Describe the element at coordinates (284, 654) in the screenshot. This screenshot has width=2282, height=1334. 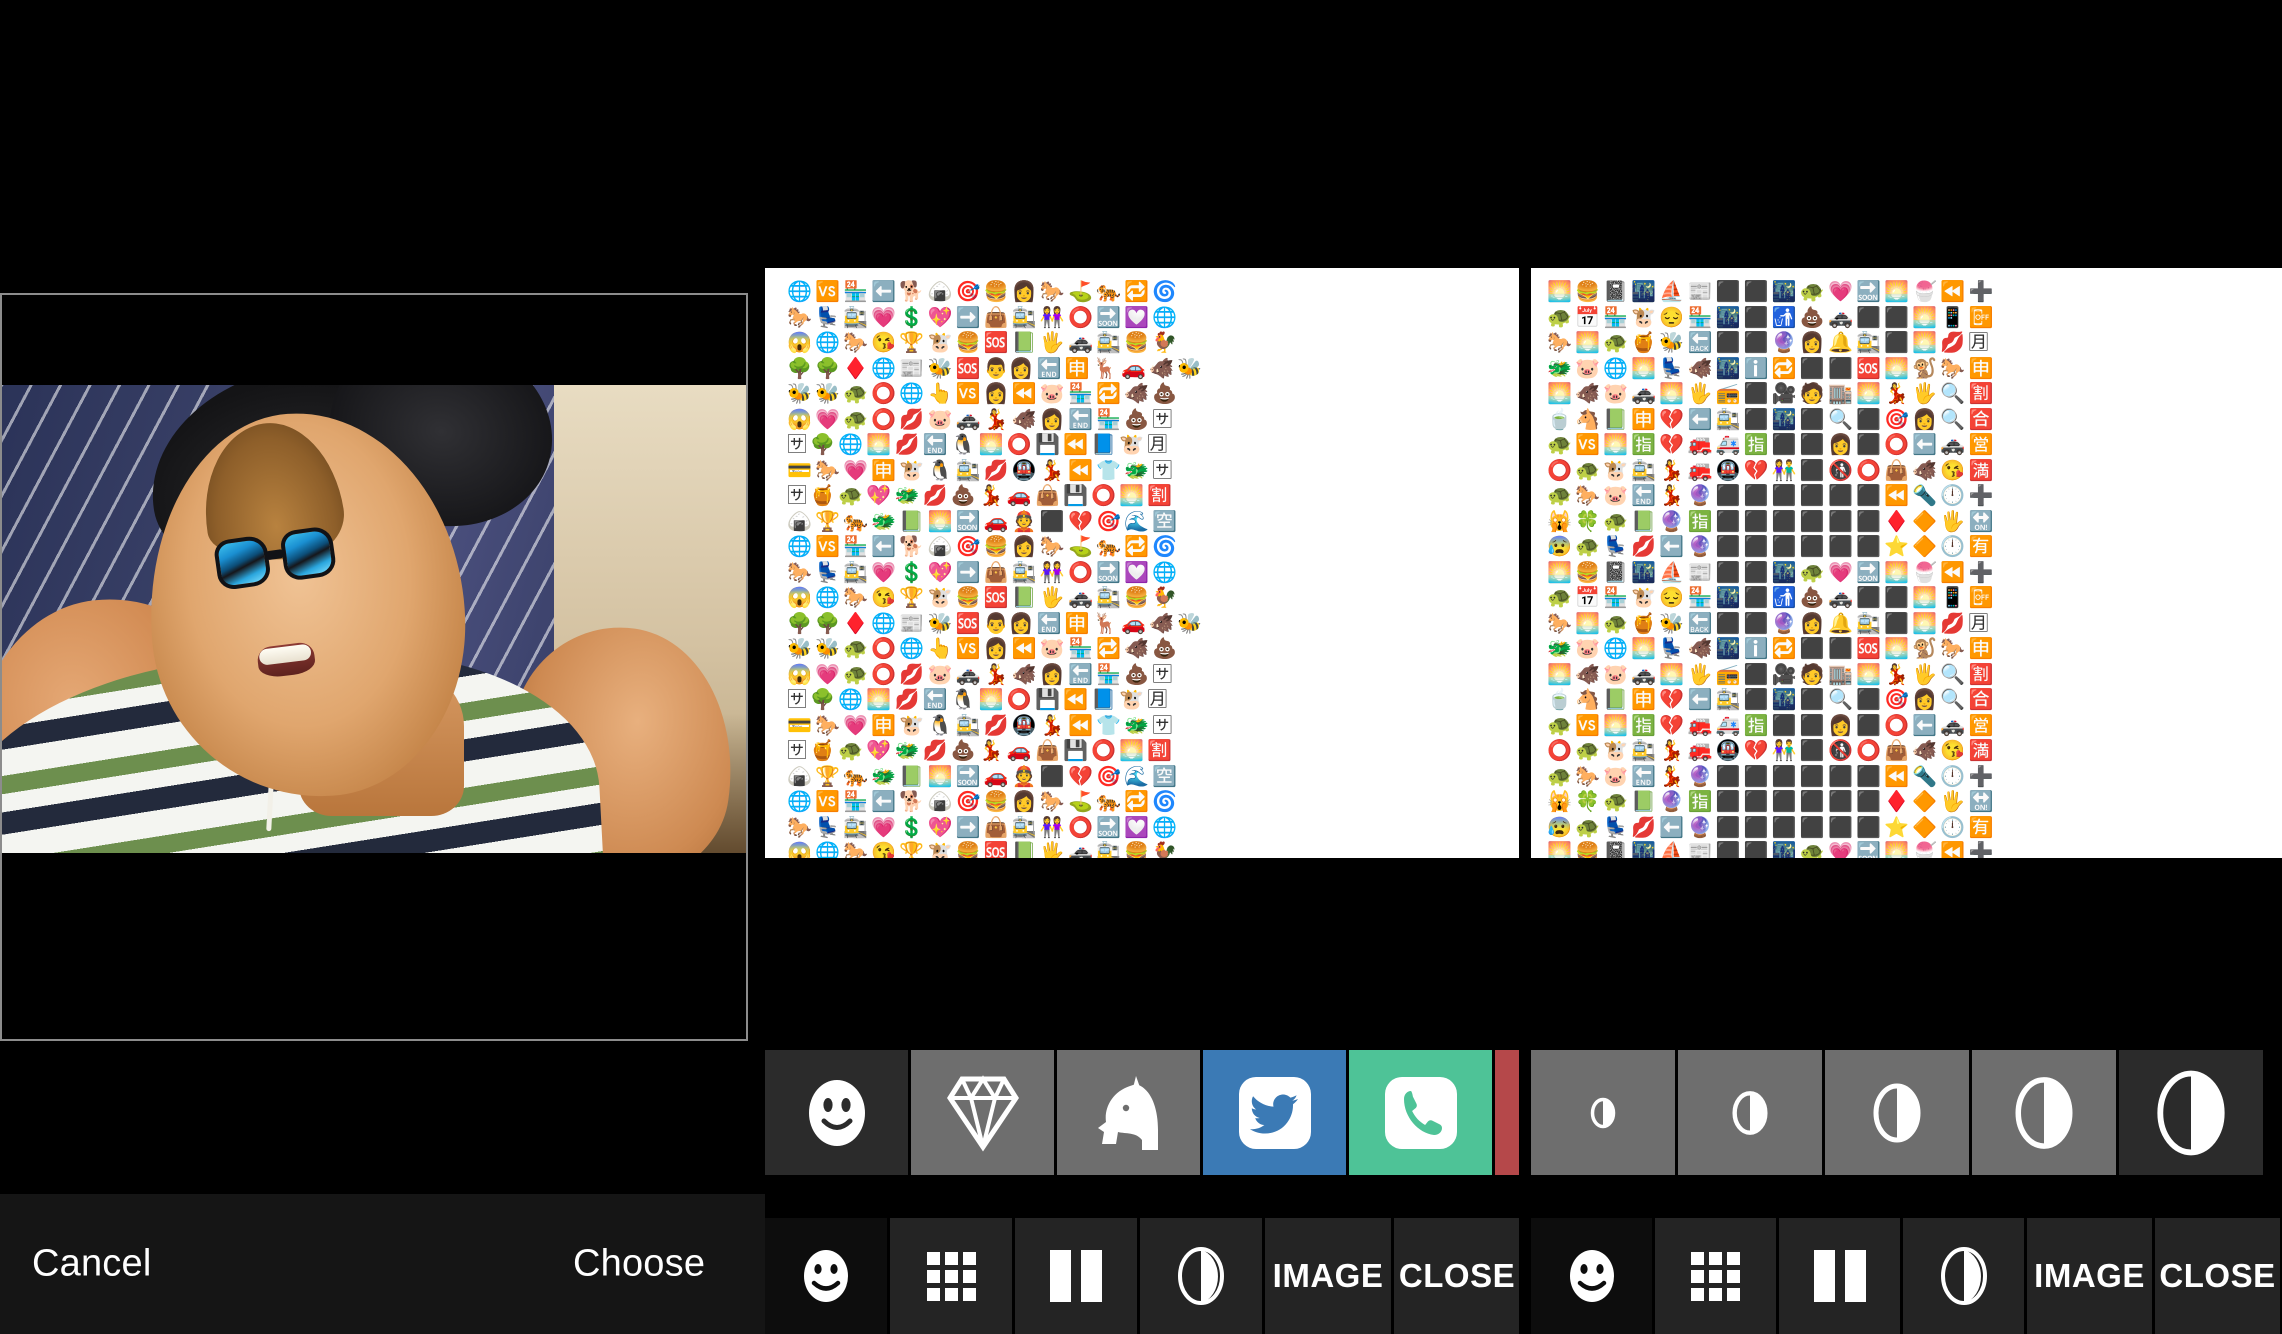
I see `photo-teeth` at that location.